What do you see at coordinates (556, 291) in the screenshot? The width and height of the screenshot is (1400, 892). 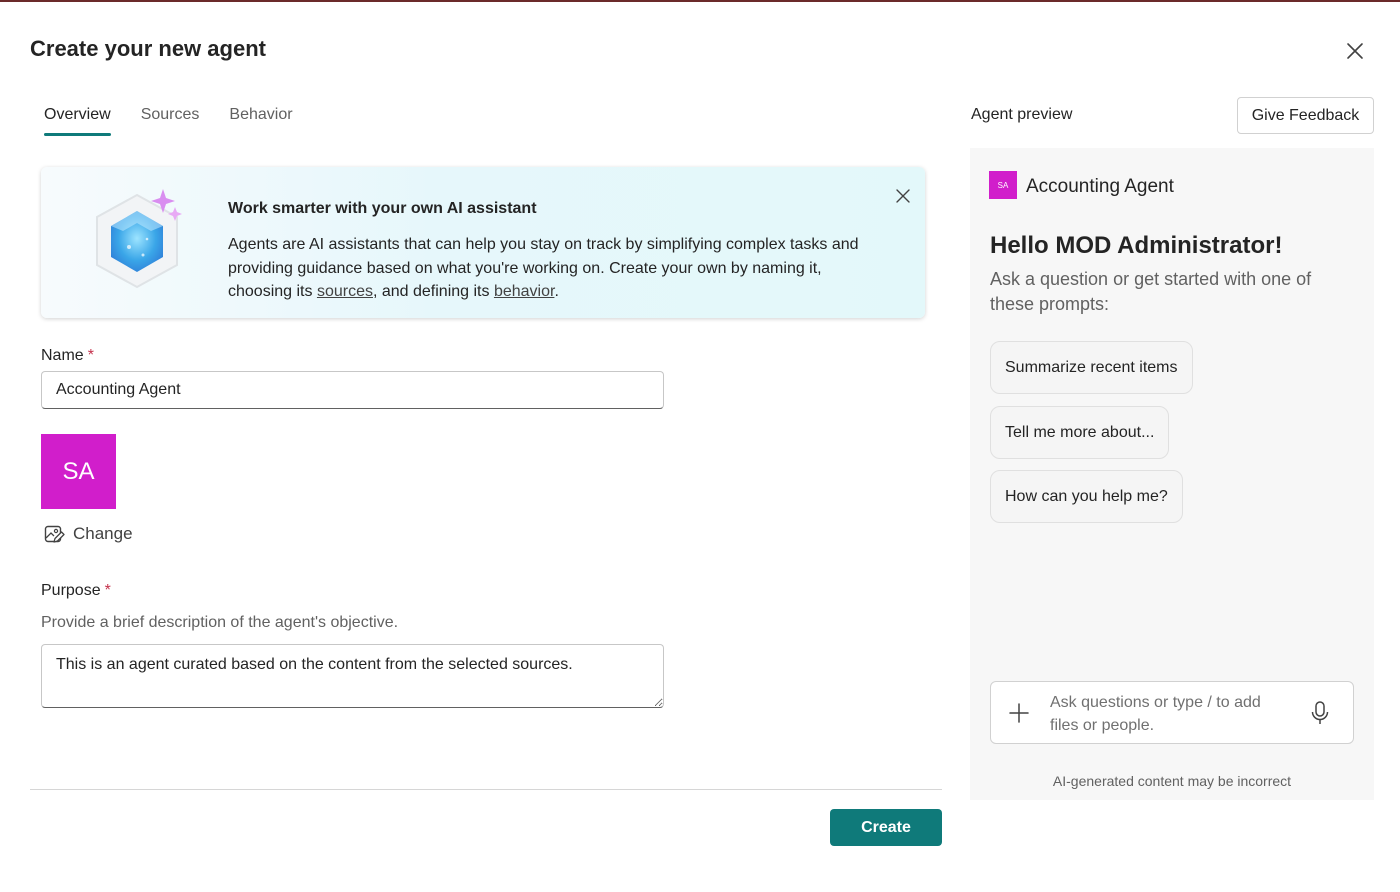 I see `banner-text-end: .` at bounding box center [556, 291].